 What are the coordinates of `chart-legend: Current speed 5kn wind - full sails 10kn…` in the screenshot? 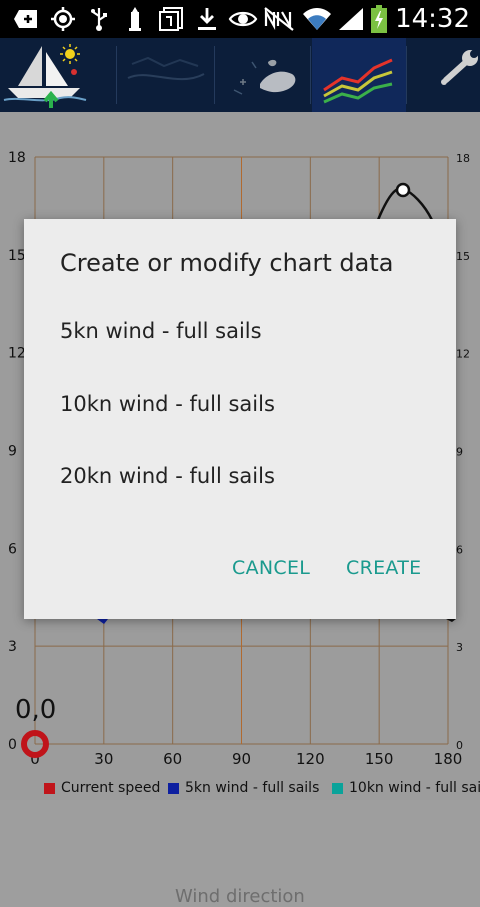 It's located at (240, 789).